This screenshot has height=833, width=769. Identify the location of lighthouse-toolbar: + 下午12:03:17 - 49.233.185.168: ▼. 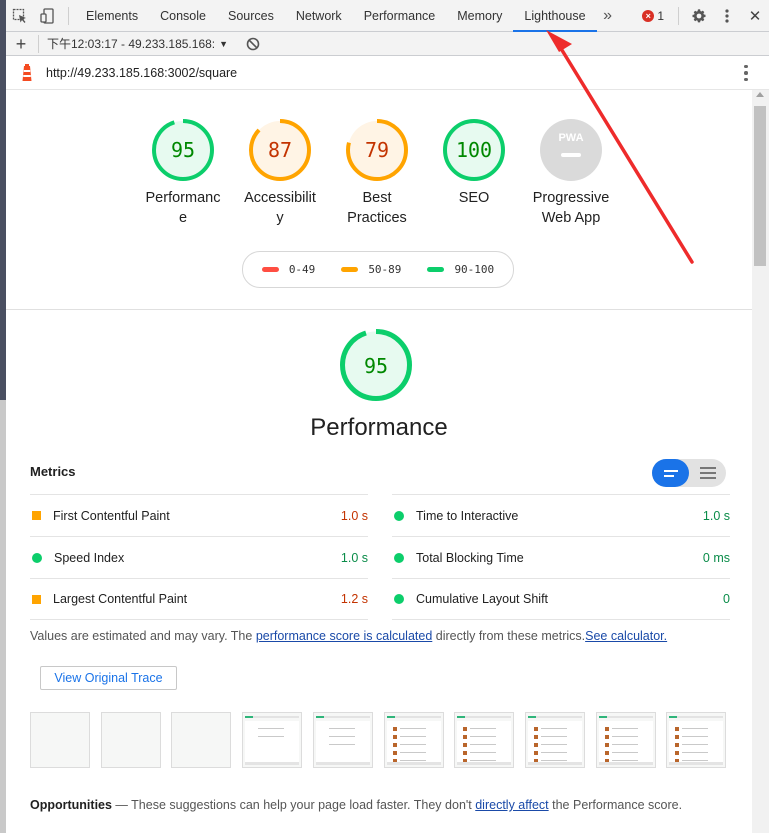
(387, 44).